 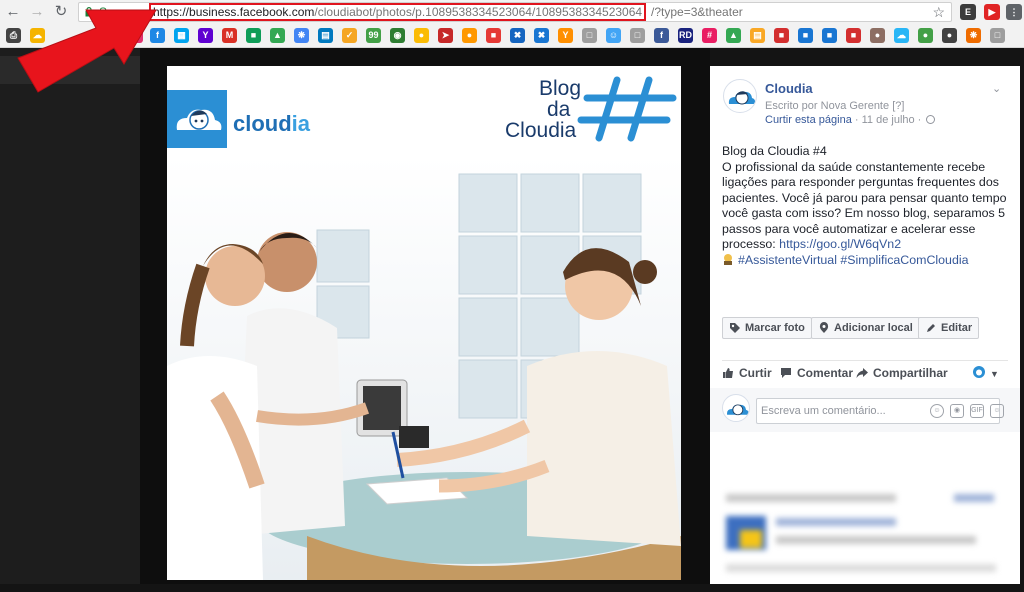 What do you see at coordinates (541, 130) in the screenshot?
I see `blog-title-line-3: Cloudia` at bounding box center [541, 130].